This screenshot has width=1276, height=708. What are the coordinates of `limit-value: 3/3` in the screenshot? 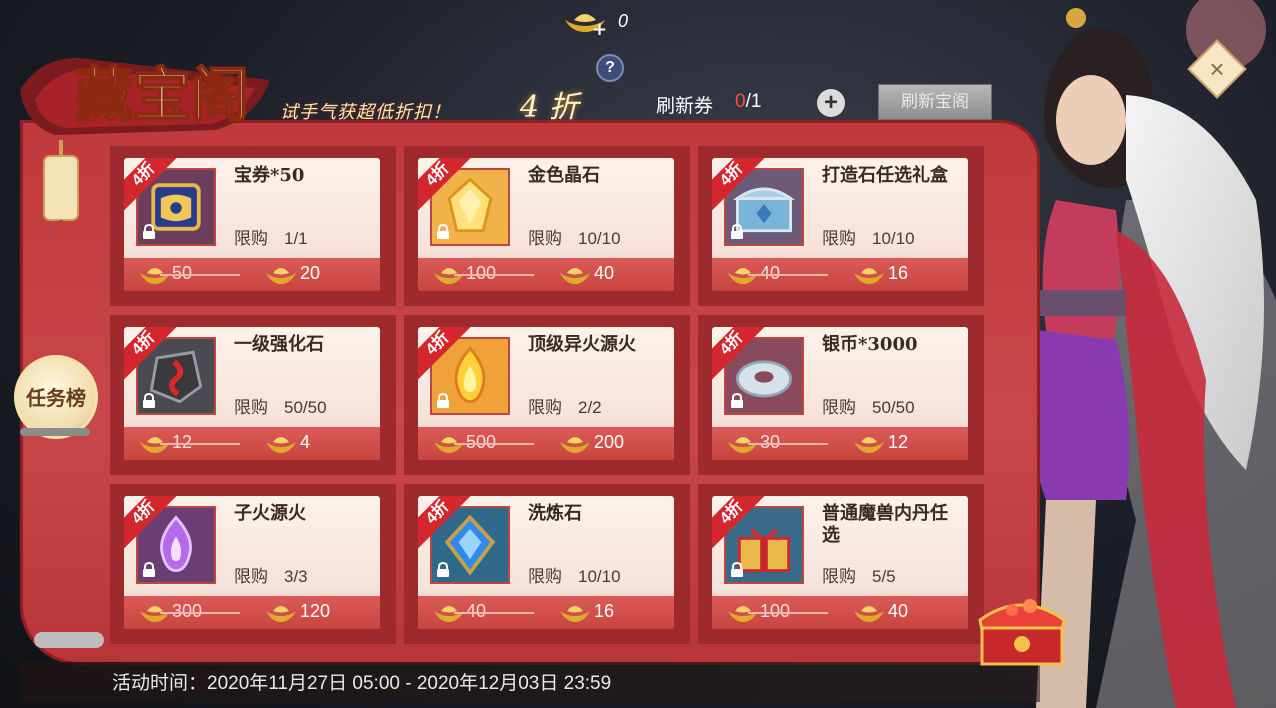 It's located at (296, 576).